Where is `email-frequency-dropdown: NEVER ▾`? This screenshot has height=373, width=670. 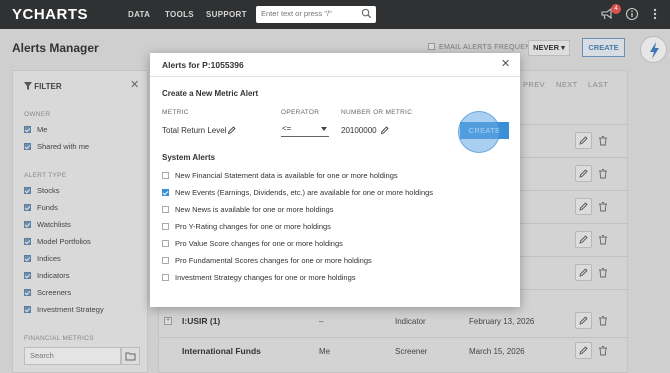 email-frequency-dropdown: NEVER ▾ is located at coordinates (549, 48).